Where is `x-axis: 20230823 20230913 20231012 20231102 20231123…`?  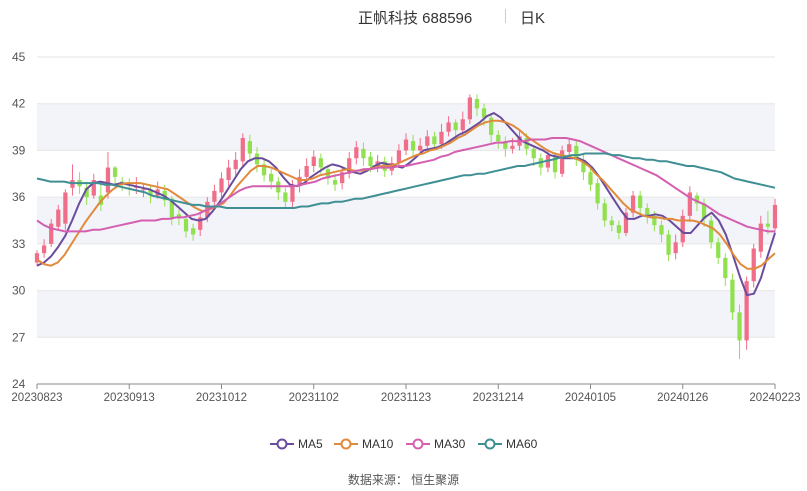 x-axis: 20230823 20230913 20231012 20231102 20231123… is located at coordinates (406, 393).